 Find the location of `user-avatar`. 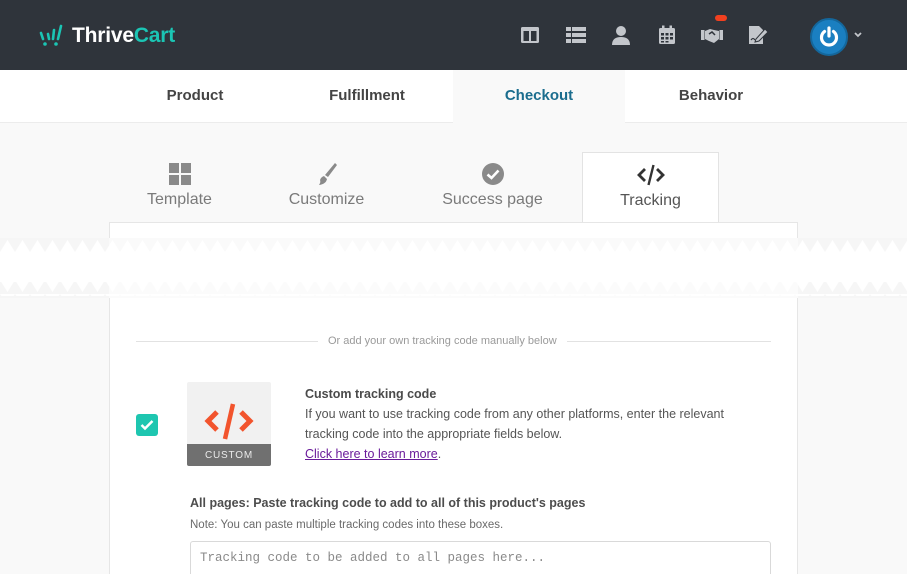

user-avatar is located at coordinates (829, 37).